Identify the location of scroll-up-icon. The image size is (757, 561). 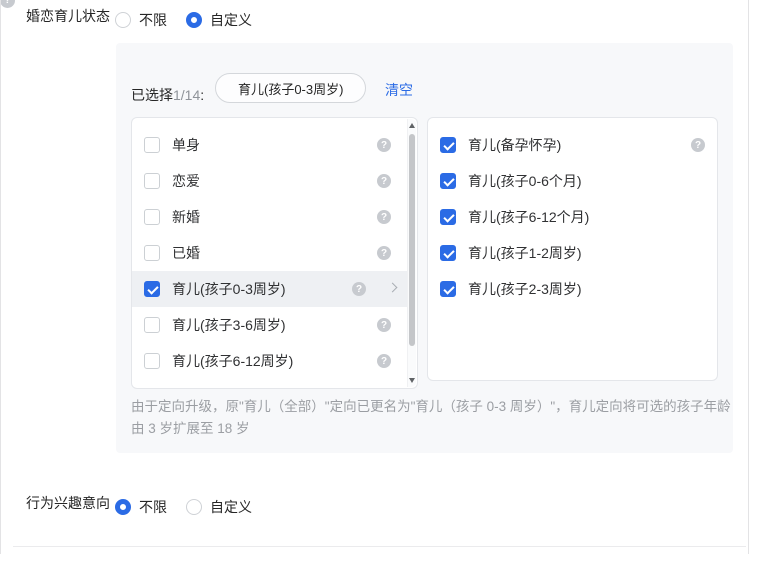
(412, 125).